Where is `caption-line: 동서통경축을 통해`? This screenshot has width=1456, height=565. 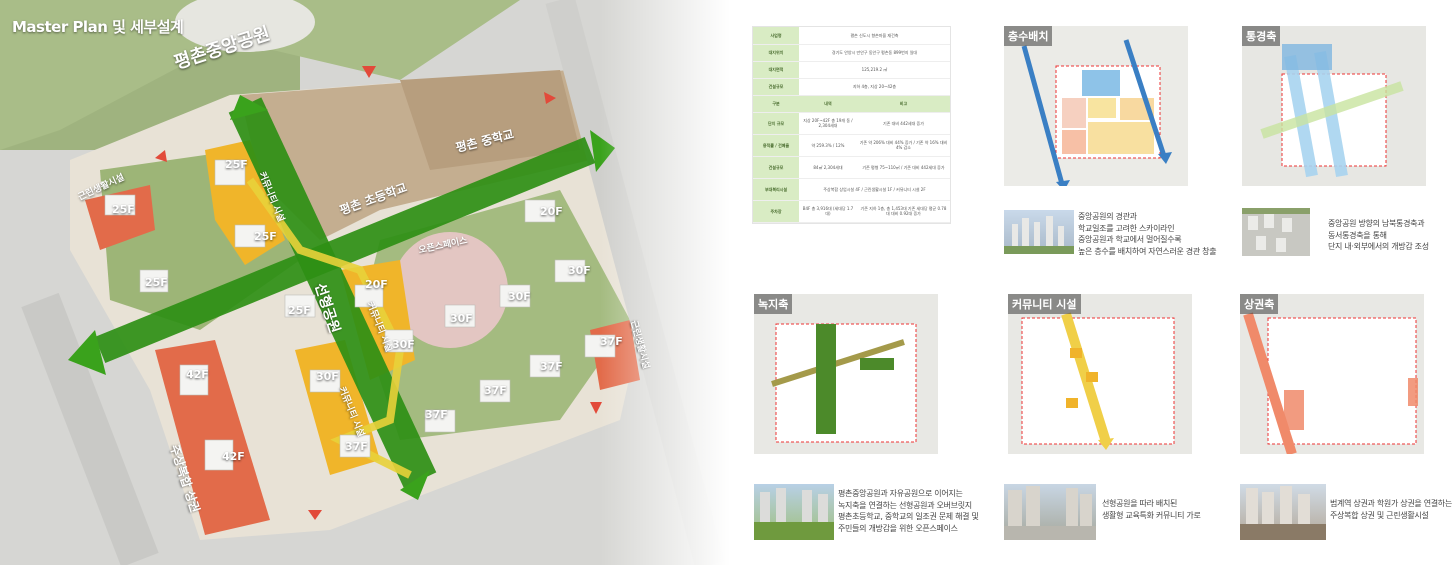 caption-line: 동서통경축을 통해 is located at coordinates (1357, 235).